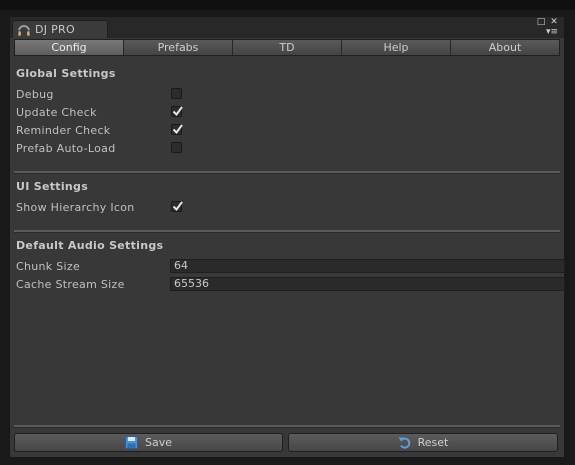  I want to click on reset-button: Reset, so click(423, 442).